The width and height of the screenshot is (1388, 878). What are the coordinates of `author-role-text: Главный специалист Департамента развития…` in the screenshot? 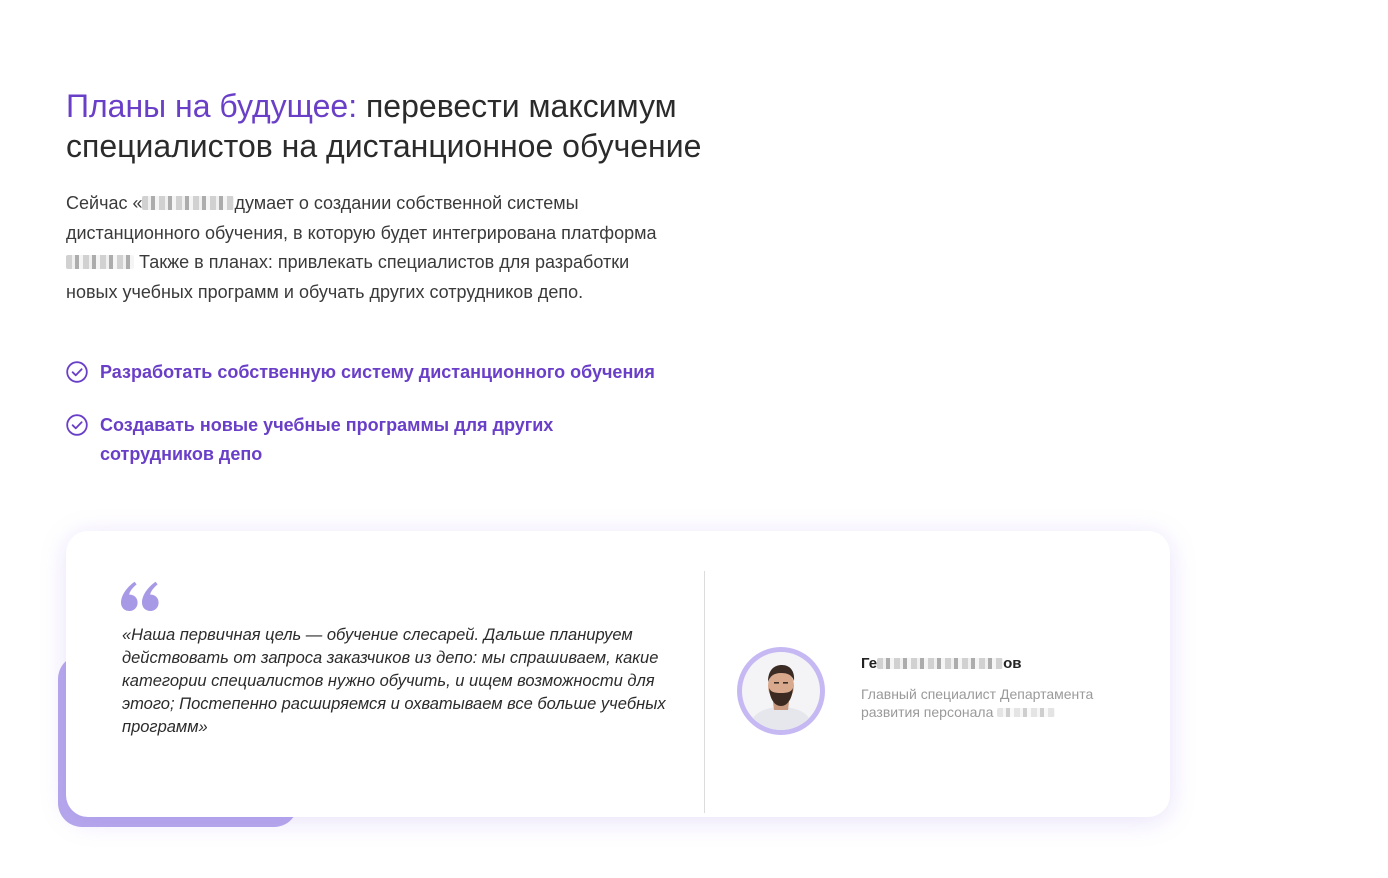 It's located at (977, 703).